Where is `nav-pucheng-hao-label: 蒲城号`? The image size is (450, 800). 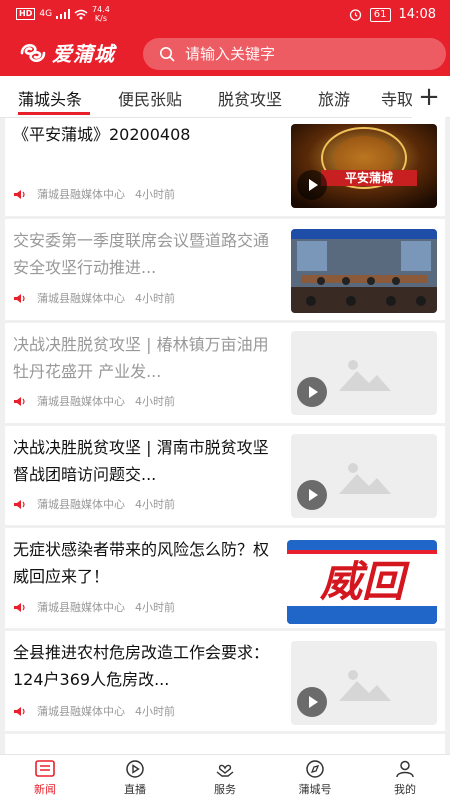 nav-pucheng-hao-label: 蒲城号 is located at coordinates (315, 789).